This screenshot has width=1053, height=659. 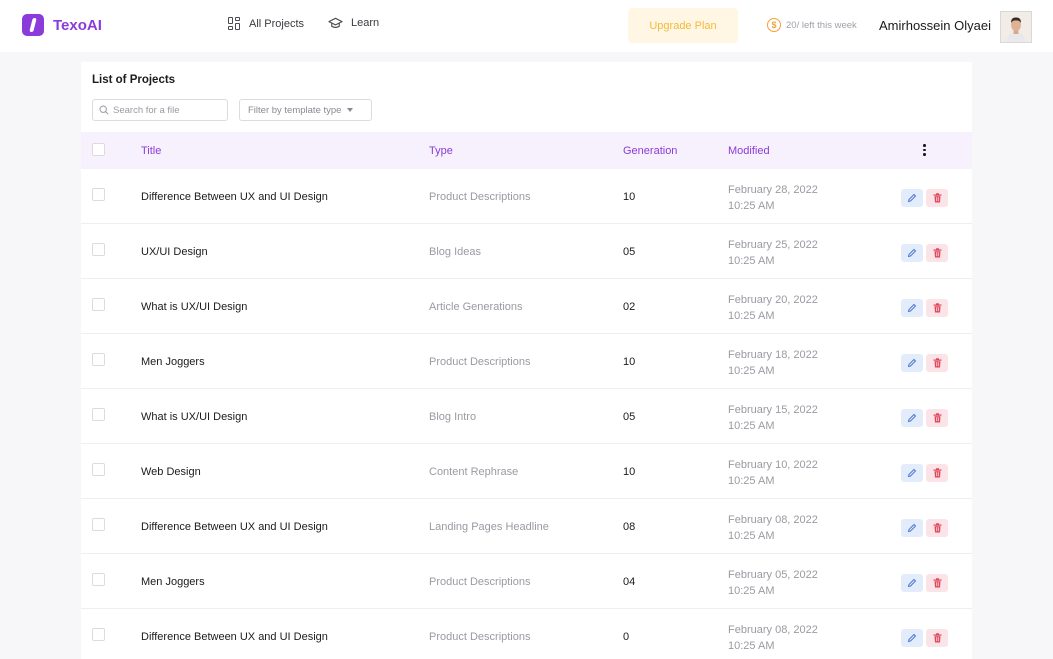 What do you see at coordinates (62, 25) in the screenshot?
I see `logo: TexoAI` at bounding box center [62, 25].